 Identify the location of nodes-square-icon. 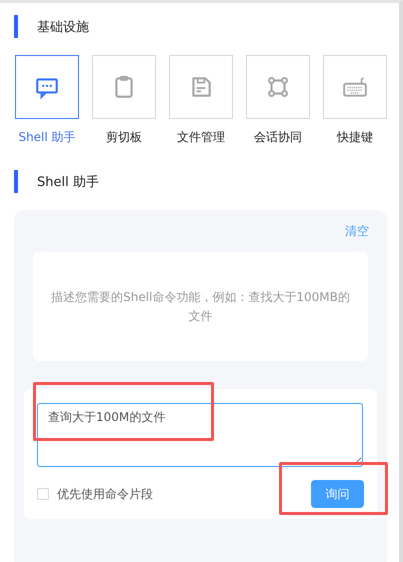
(278, 87).